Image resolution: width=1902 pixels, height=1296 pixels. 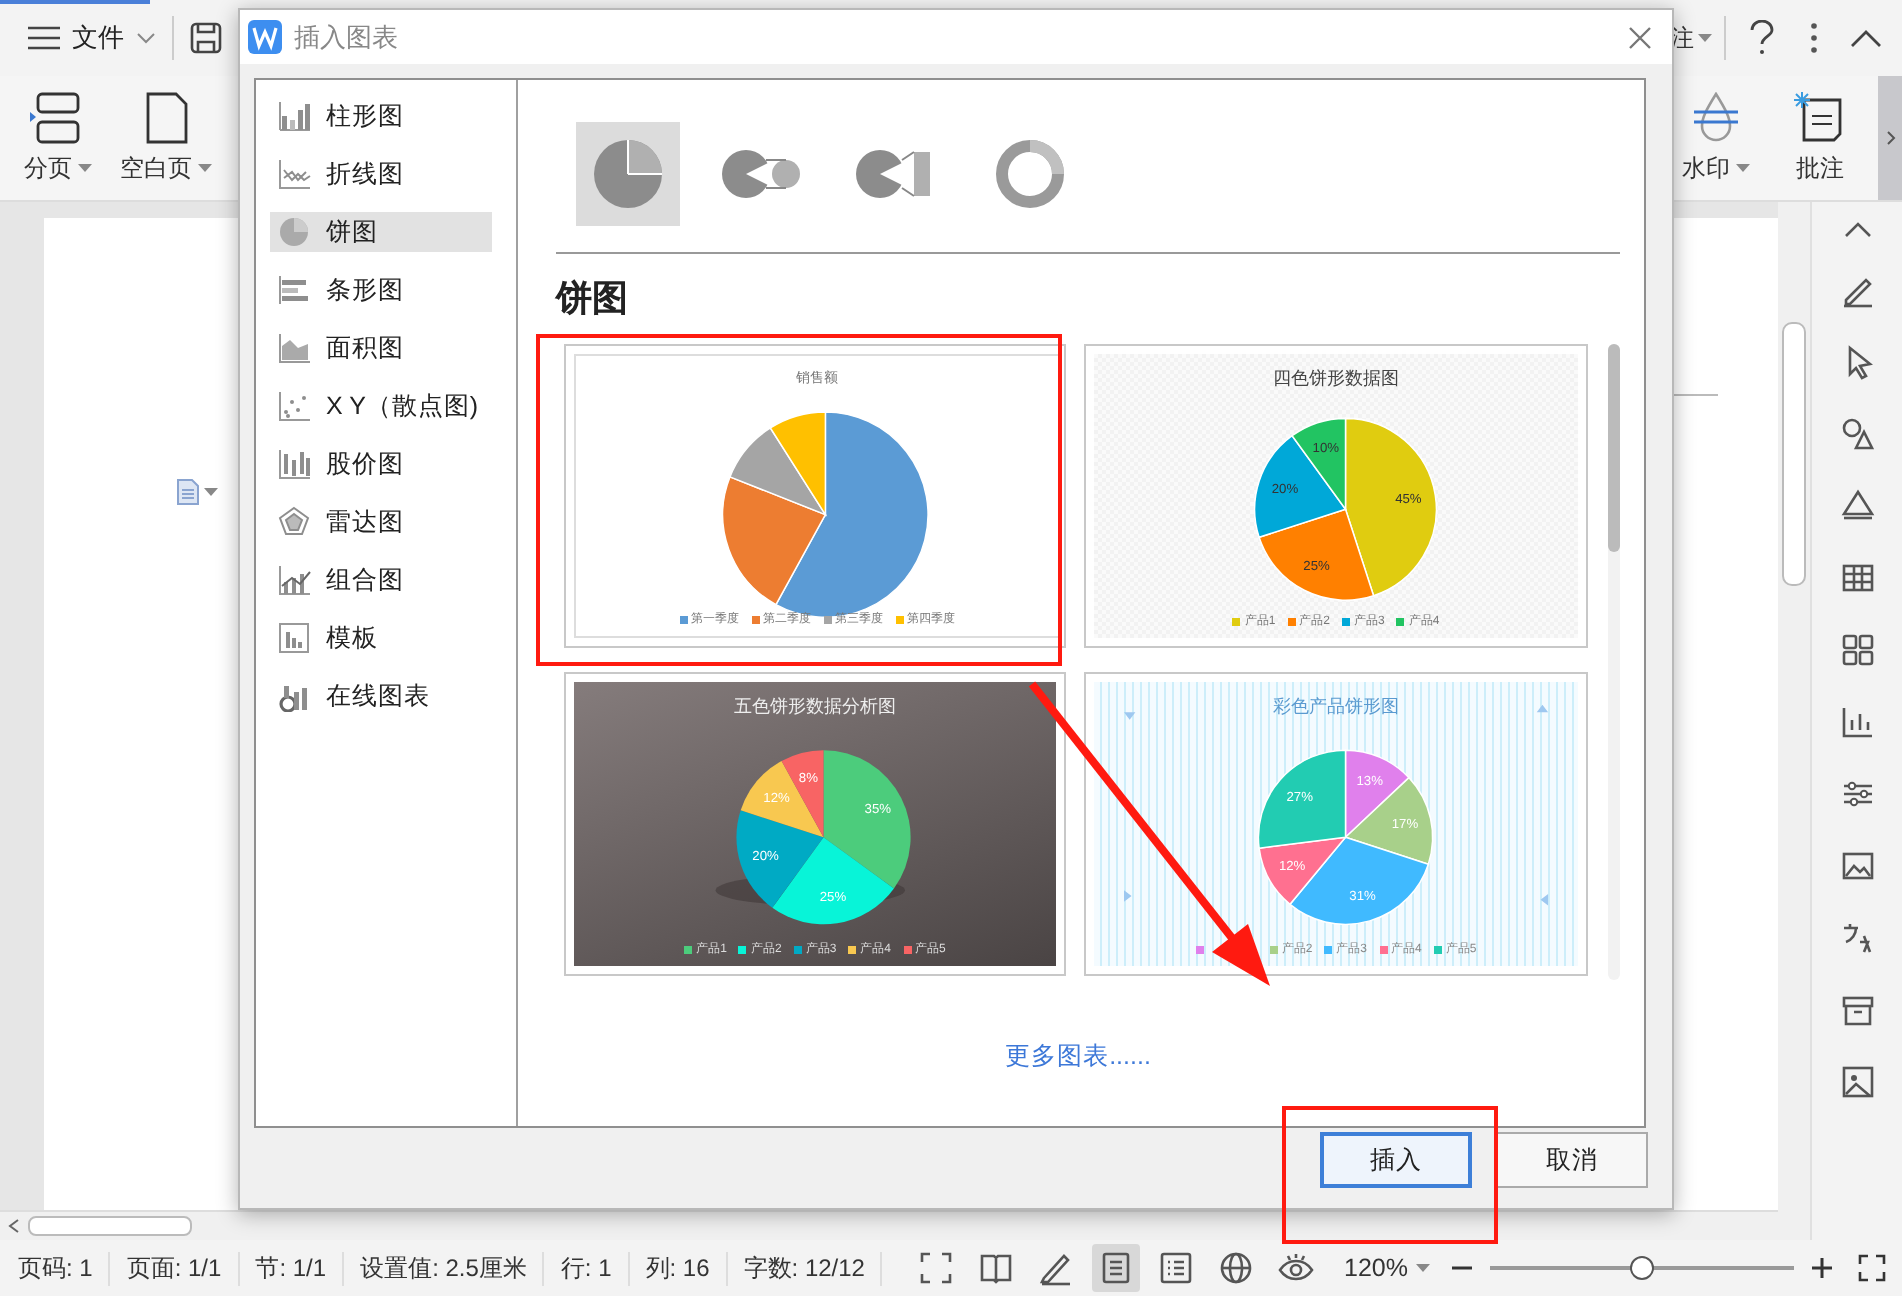 What do you see at coordinates (1857, 650) in the screenshot?
I see `grid-icon` at bounding box center [1857, 650].